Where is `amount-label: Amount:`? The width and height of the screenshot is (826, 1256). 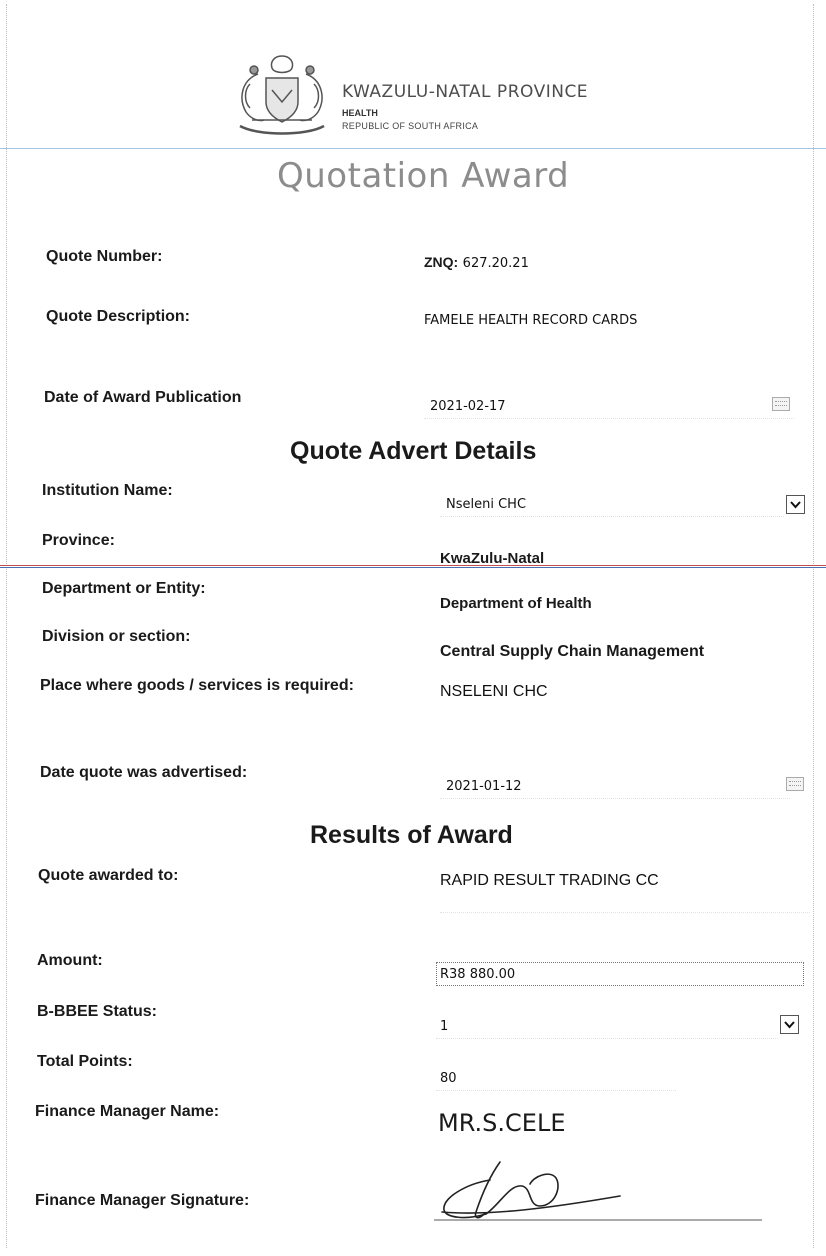
amount-label: Amount: is located at coordinates (70, 960).